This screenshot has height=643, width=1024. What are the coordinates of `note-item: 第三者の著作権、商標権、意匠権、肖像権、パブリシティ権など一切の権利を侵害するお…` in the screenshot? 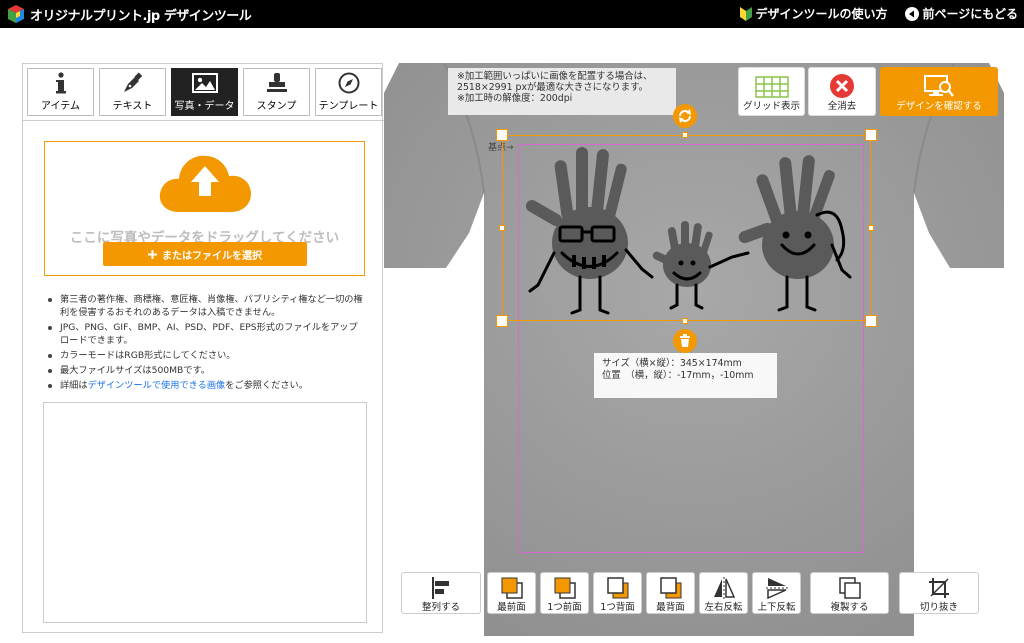 It's located at (205, 306).